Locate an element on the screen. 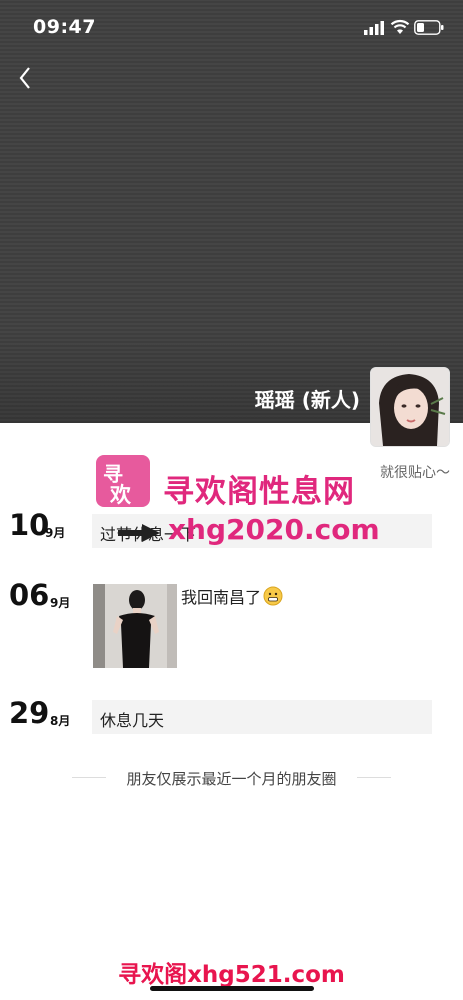  watermark-logo-char-bottom: 欢 is located at coordinates (120, 495).